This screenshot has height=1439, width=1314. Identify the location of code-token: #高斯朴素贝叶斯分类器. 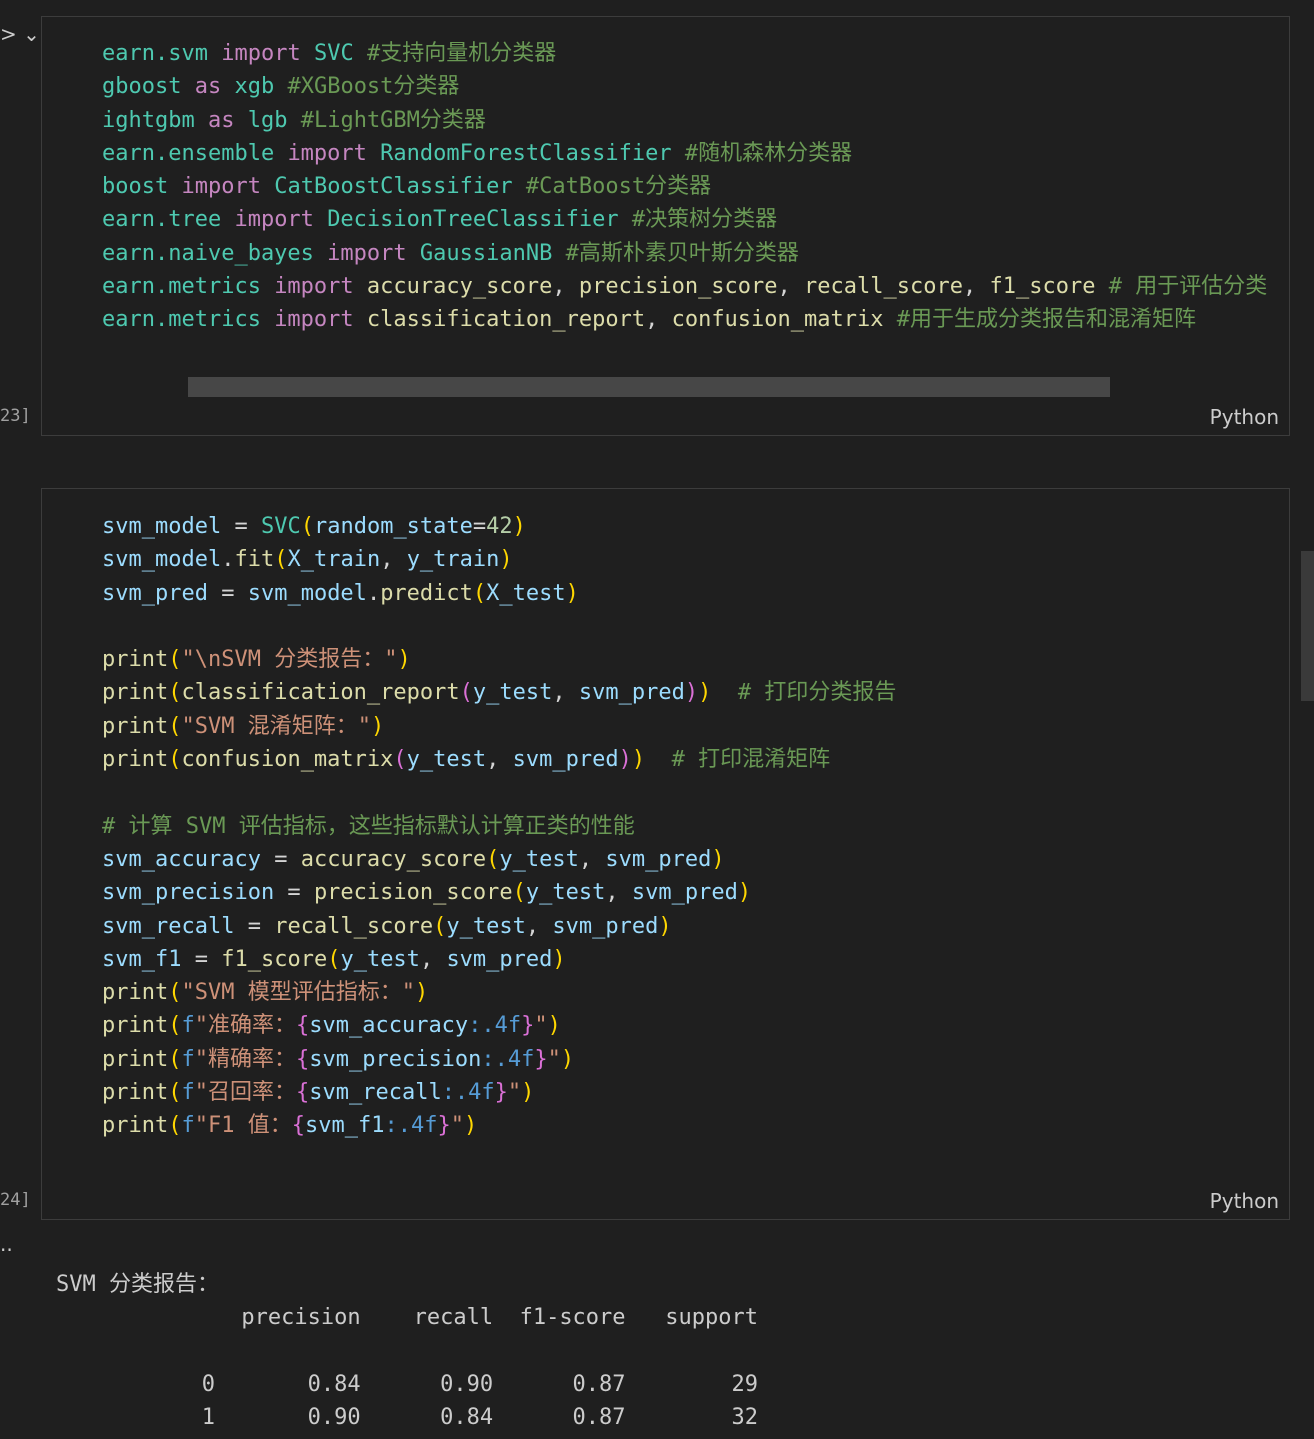
(675, 253).